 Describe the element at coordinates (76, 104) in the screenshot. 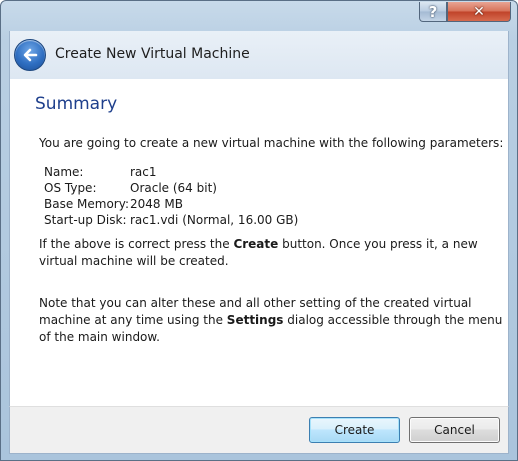

I see `page-title: Summary` at that location.